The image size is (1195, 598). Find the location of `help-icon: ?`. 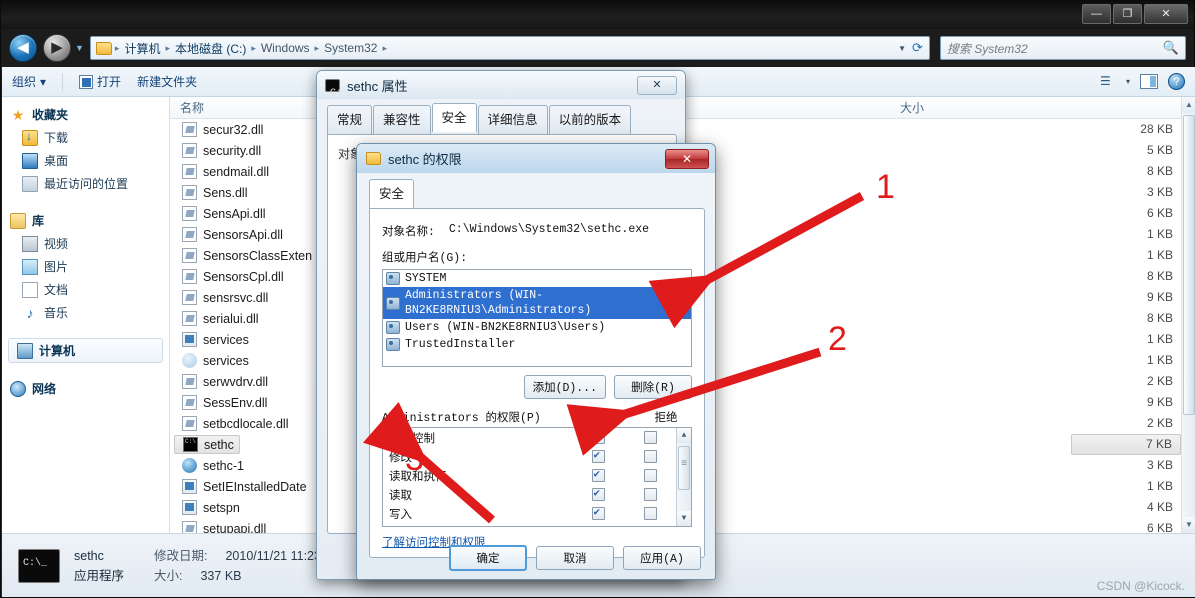

help-icon: ? is located at coordinates (1176, 81).